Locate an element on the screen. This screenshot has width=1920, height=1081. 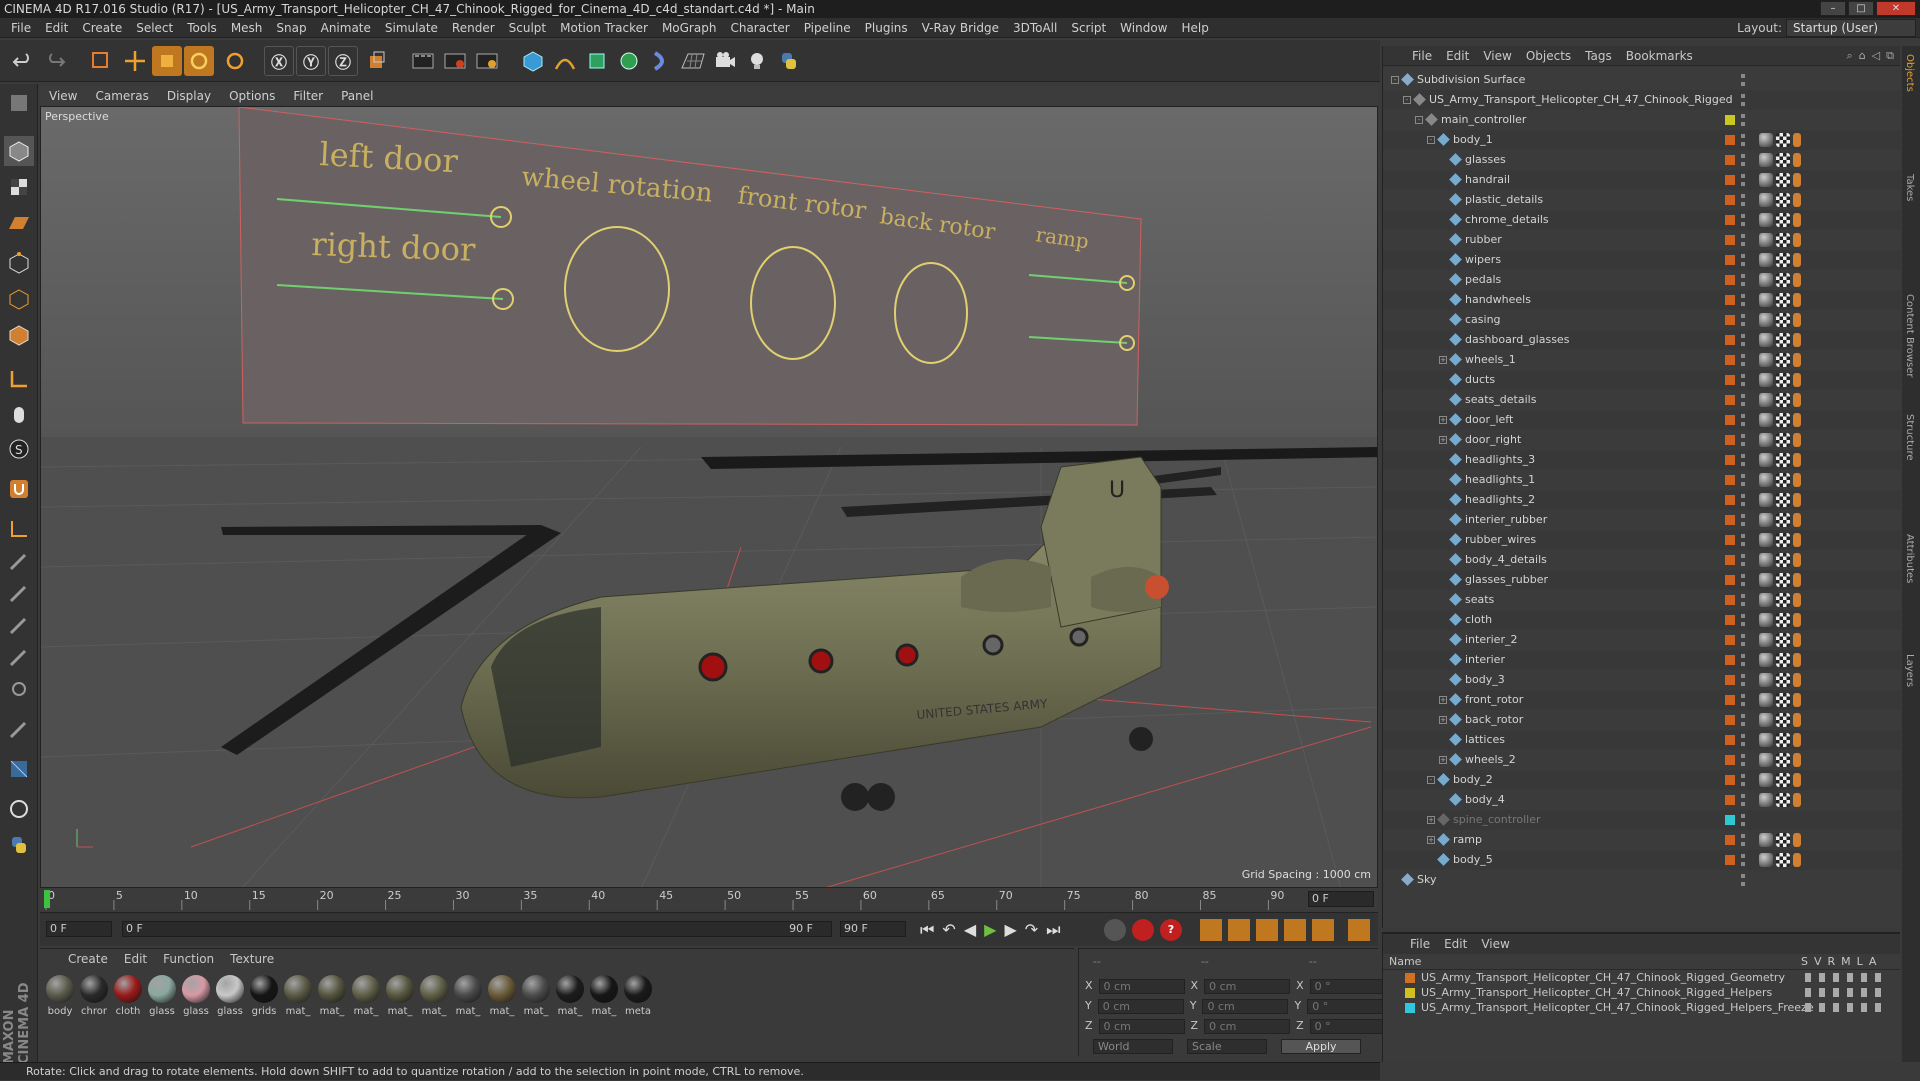
menu-file: File is located at coordinates (21, 28).